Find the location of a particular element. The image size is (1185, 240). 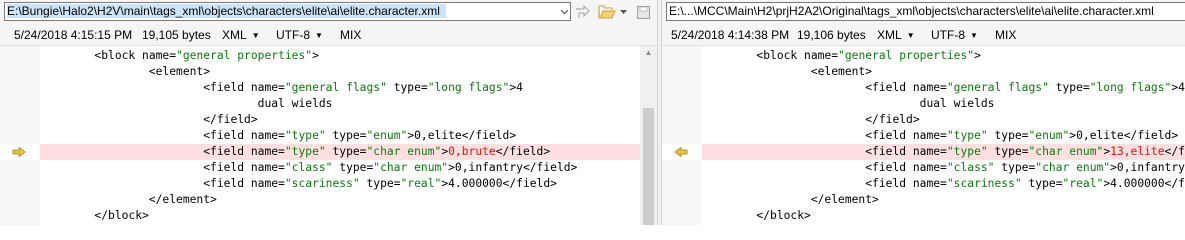

code-token: "enum" is located at coordinates (387, 135).